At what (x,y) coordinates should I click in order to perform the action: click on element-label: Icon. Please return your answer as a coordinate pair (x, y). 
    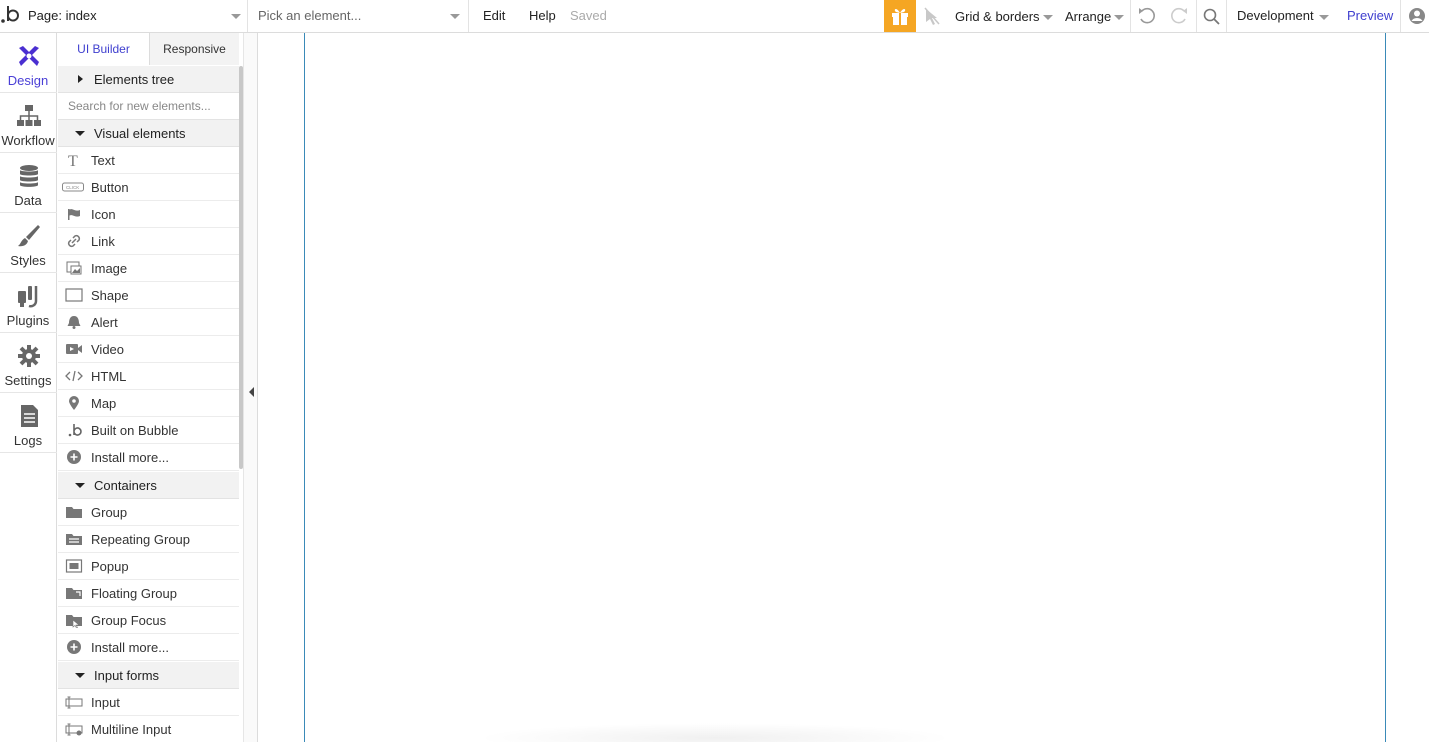
    Looking at the image, I should click on (103, 214).